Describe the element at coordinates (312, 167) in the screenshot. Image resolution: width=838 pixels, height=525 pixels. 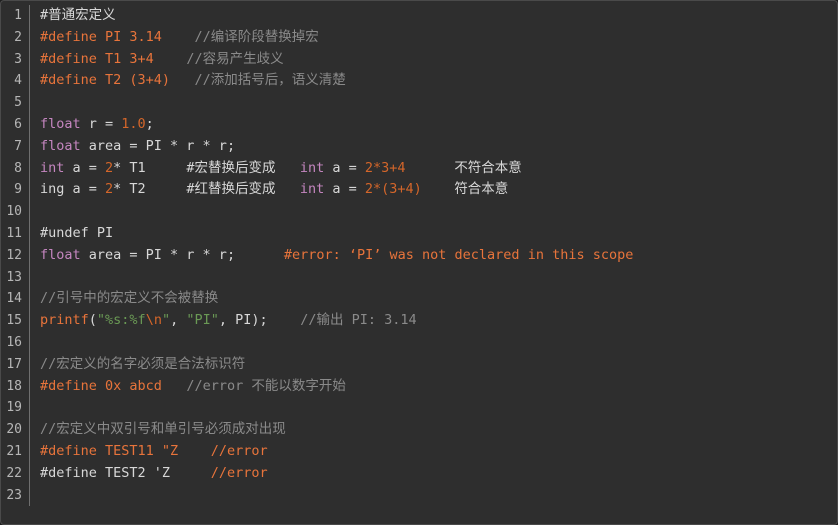
I see `code-token-keyword: int` at that location.